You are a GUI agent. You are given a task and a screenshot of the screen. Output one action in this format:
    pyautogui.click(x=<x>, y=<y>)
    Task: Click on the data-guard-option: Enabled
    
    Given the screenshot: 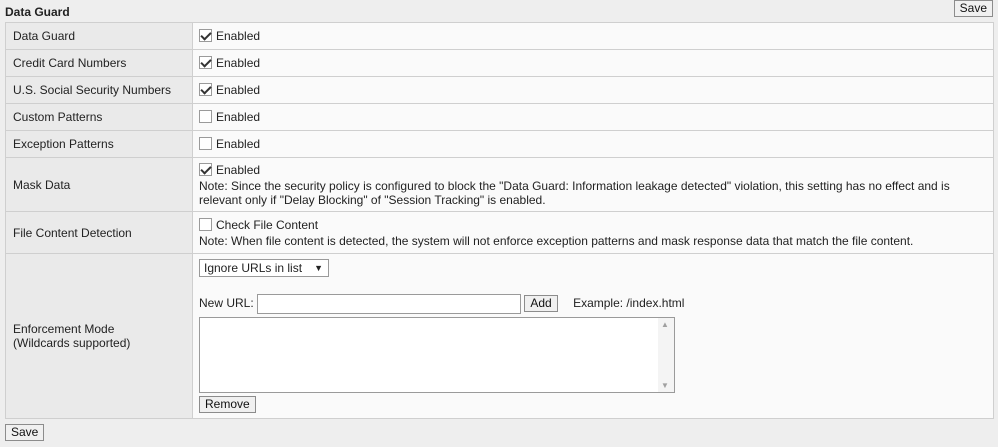 What is the action you would take?
    pyautogui.click(x=238, y=35)
    